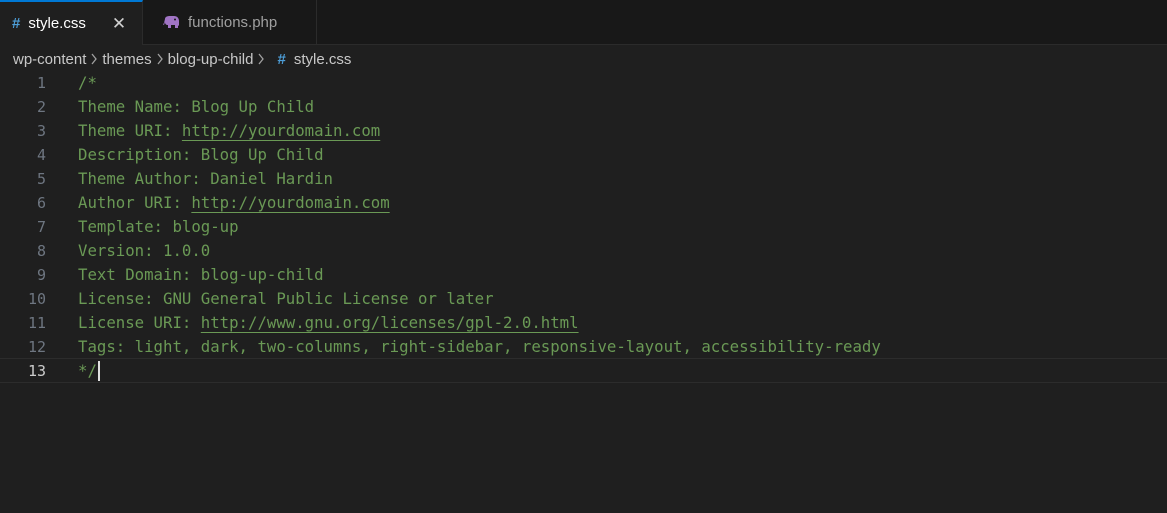 Image resolution: width=1167 pixels, height=513 pixels. Describe the element at coordinates (49, 59) in the screenshot. I see `breadcrumb-item-wp-content: wp-content` at that location.